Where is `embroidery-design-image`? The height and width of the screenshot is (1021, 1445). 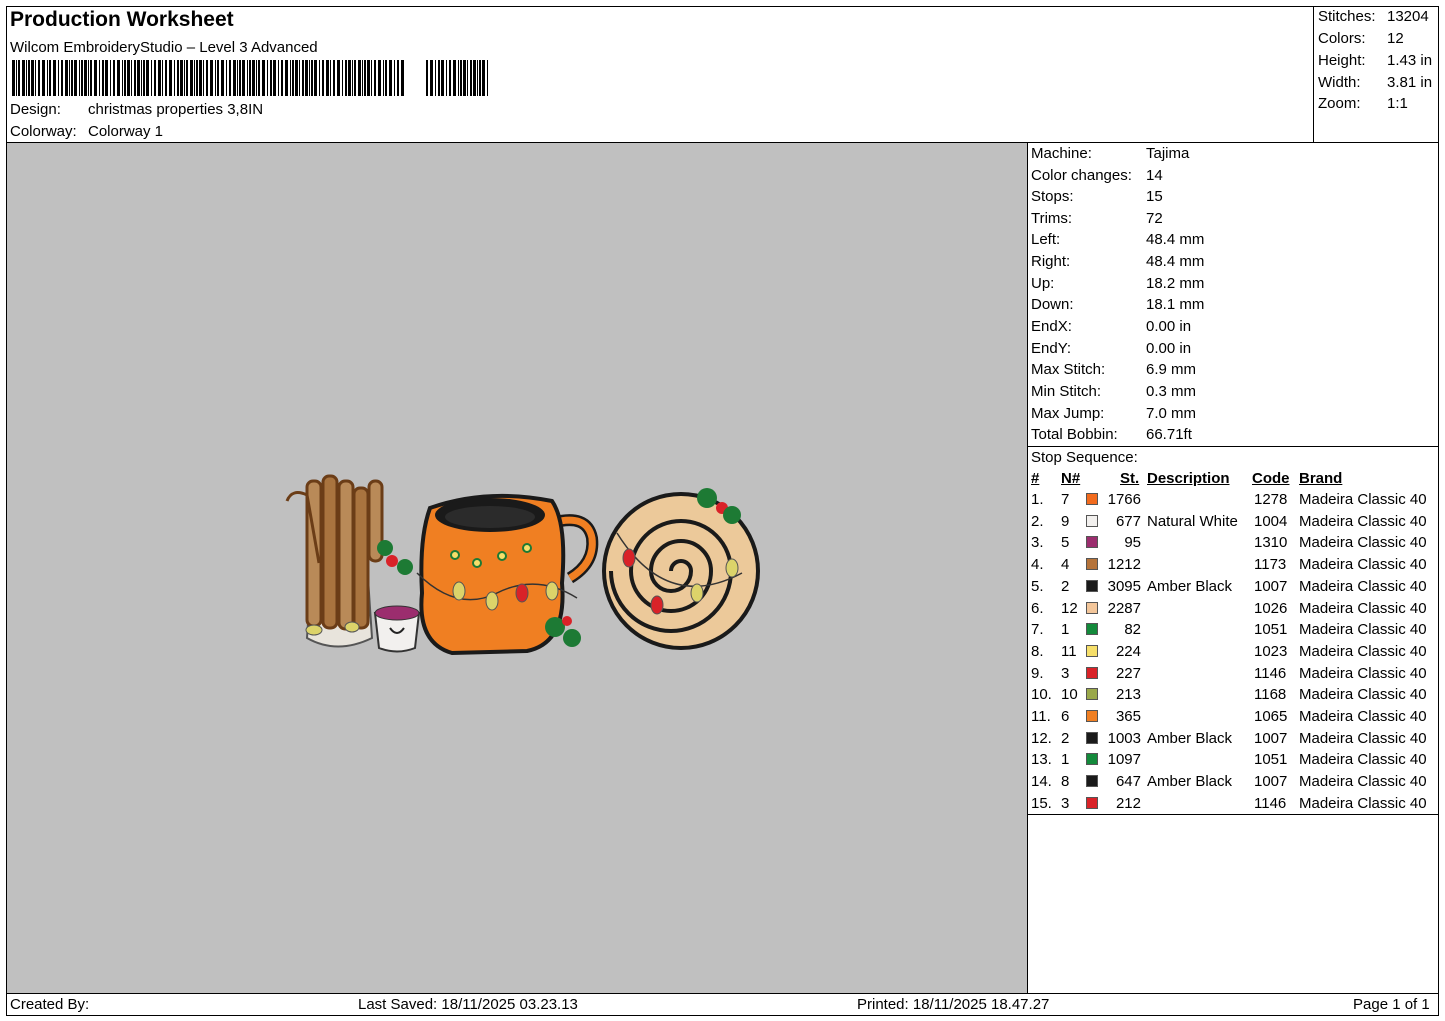
embroidery-design-image is located at coordinates (522, 565).